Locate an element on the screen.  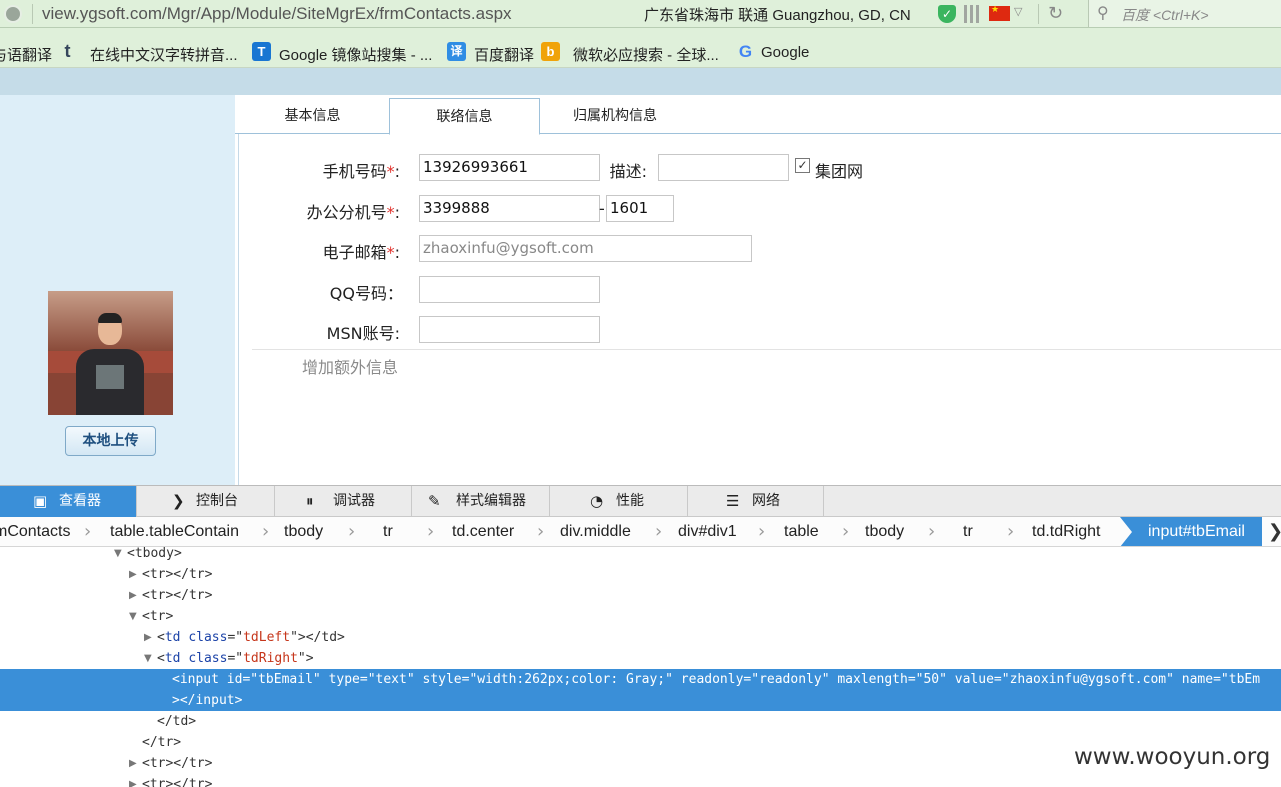
devtools-tab-performance: ◔ 性能 is located at coordinates (619, 501).